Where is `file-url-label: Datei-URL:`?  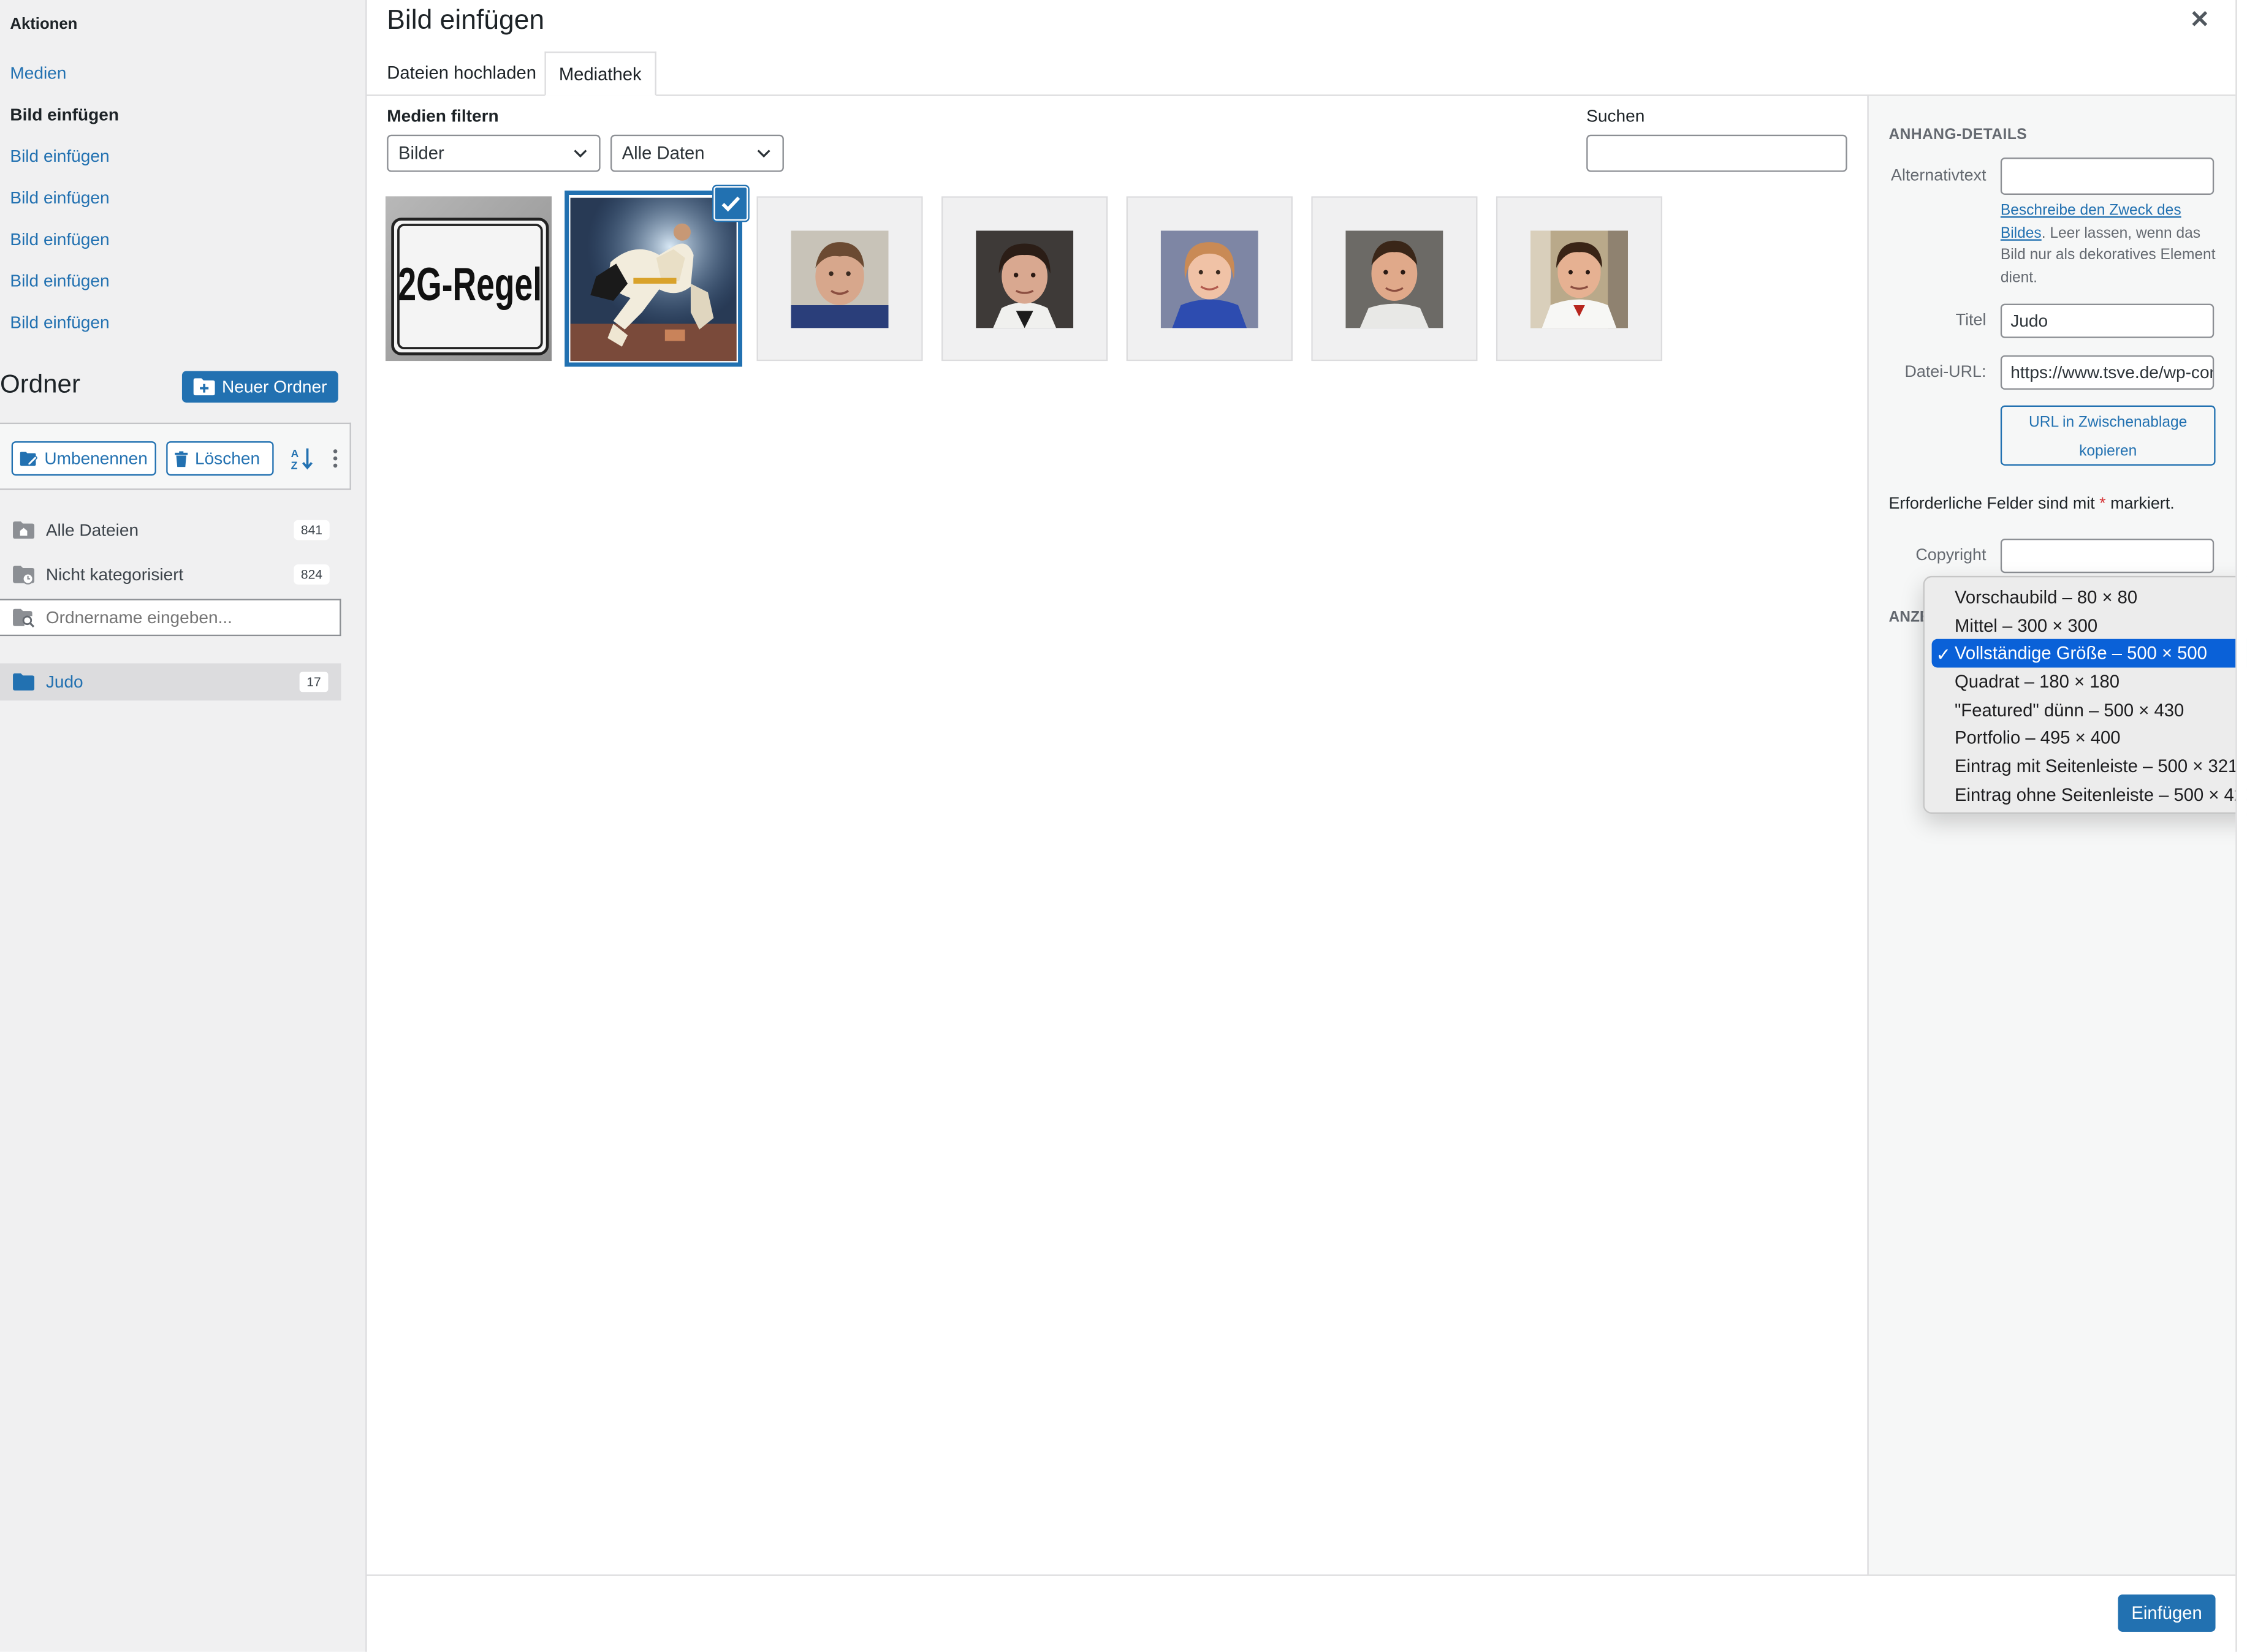
file-url-label: Datei-URL: is located at coordinates (1945, 372).